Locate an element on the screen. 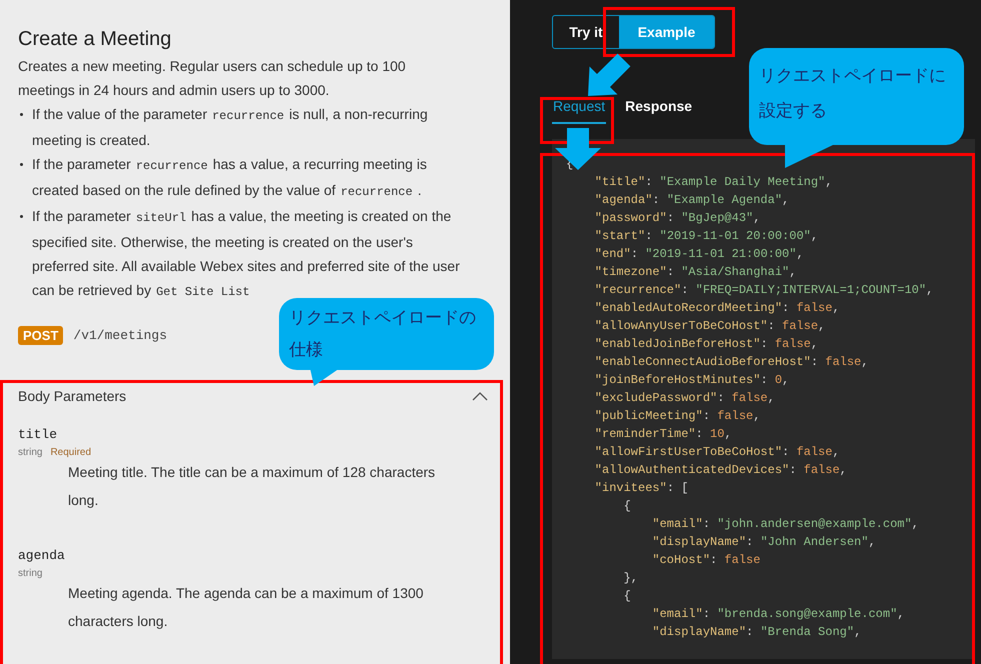 The width and height of the screenshot is (981, 664). section-title: Body Parameters is located at coordinates (72, 396).